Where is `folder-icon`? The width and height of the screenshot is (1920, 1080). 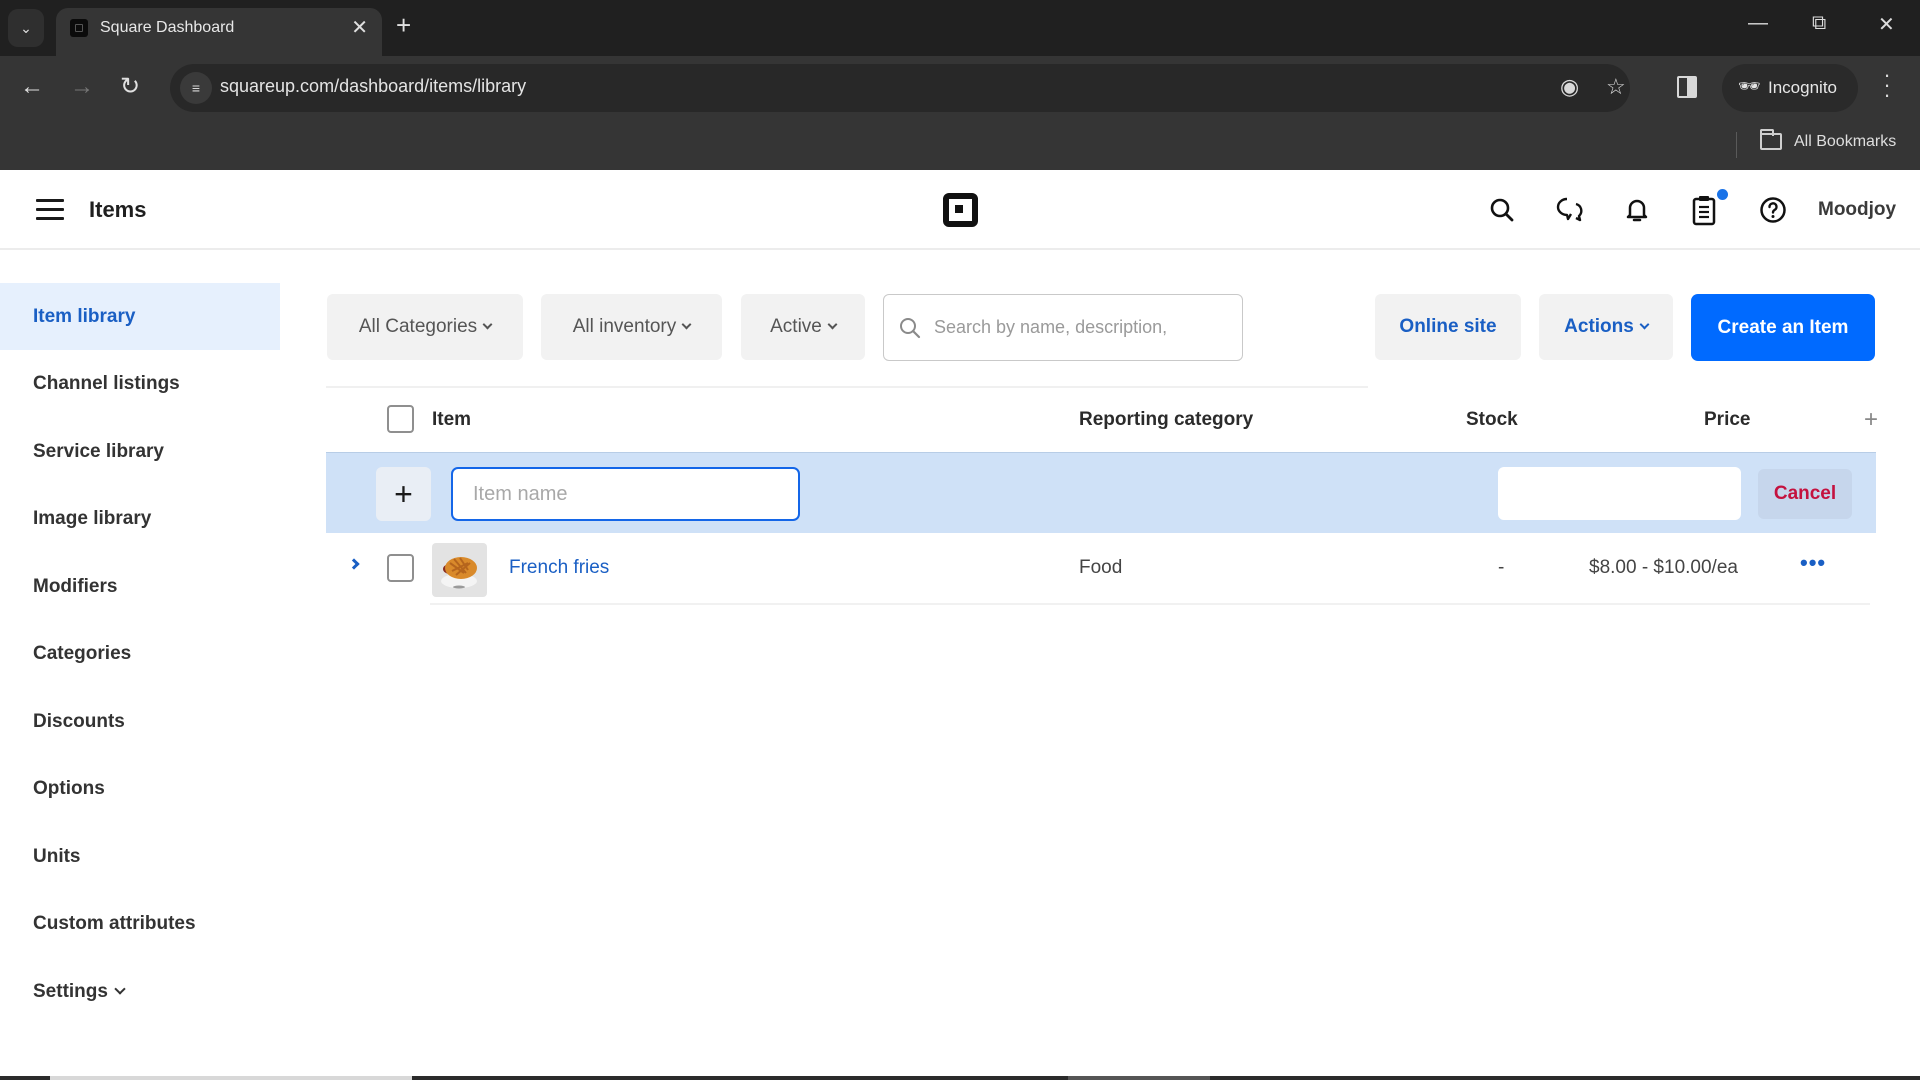 folder-icon is located at coordinates (1771, 139).